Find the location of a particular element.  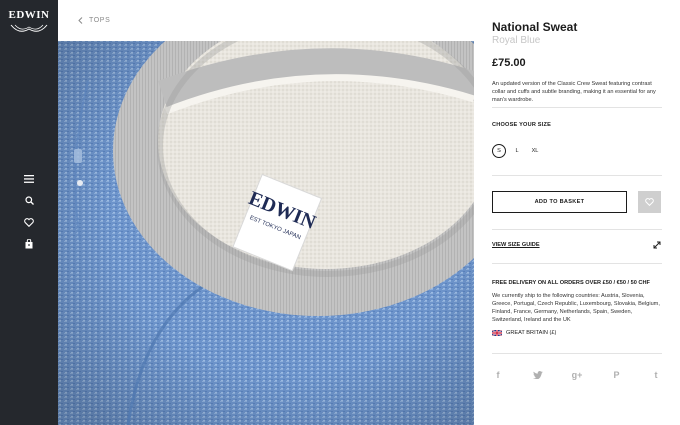

size-selector: S L XL is located at coordinates (519, 151).